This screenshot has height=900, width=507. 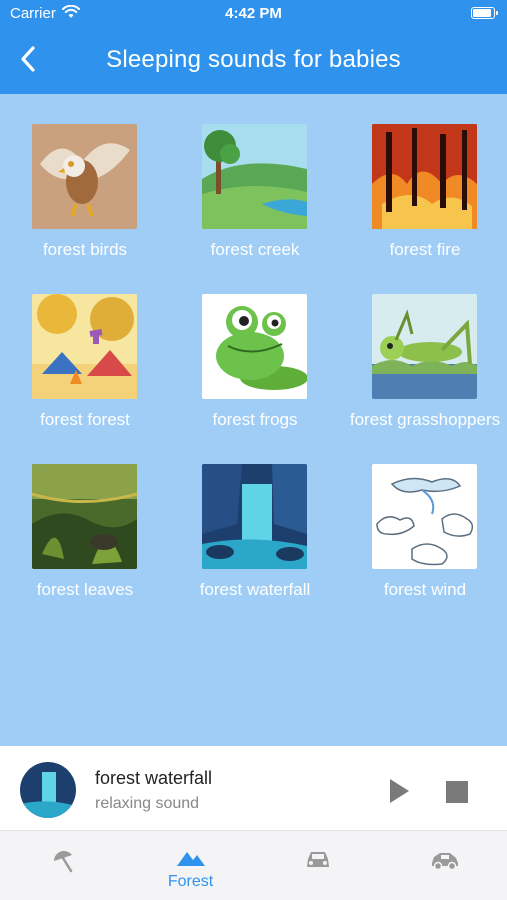 I want to click on sound-tile-forest-fire: forest fire, so click(x=423, y=176).